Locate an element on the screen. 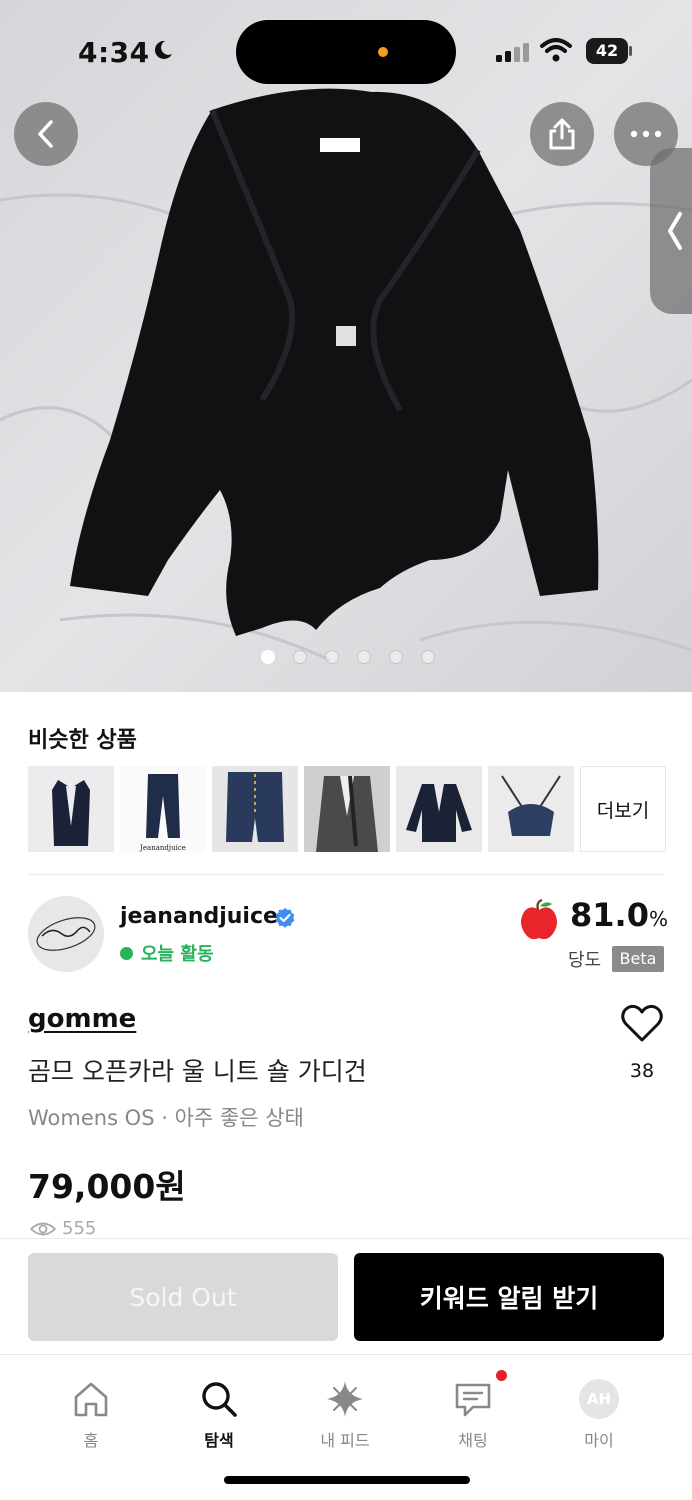  ellipsis-icon is located at coordinates (646, 134).